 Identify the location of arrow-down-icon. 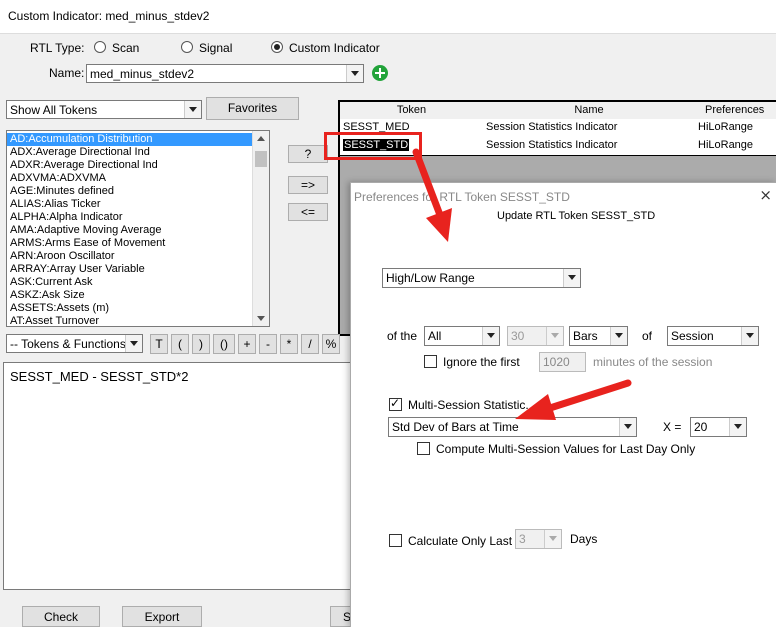
(432, 195).